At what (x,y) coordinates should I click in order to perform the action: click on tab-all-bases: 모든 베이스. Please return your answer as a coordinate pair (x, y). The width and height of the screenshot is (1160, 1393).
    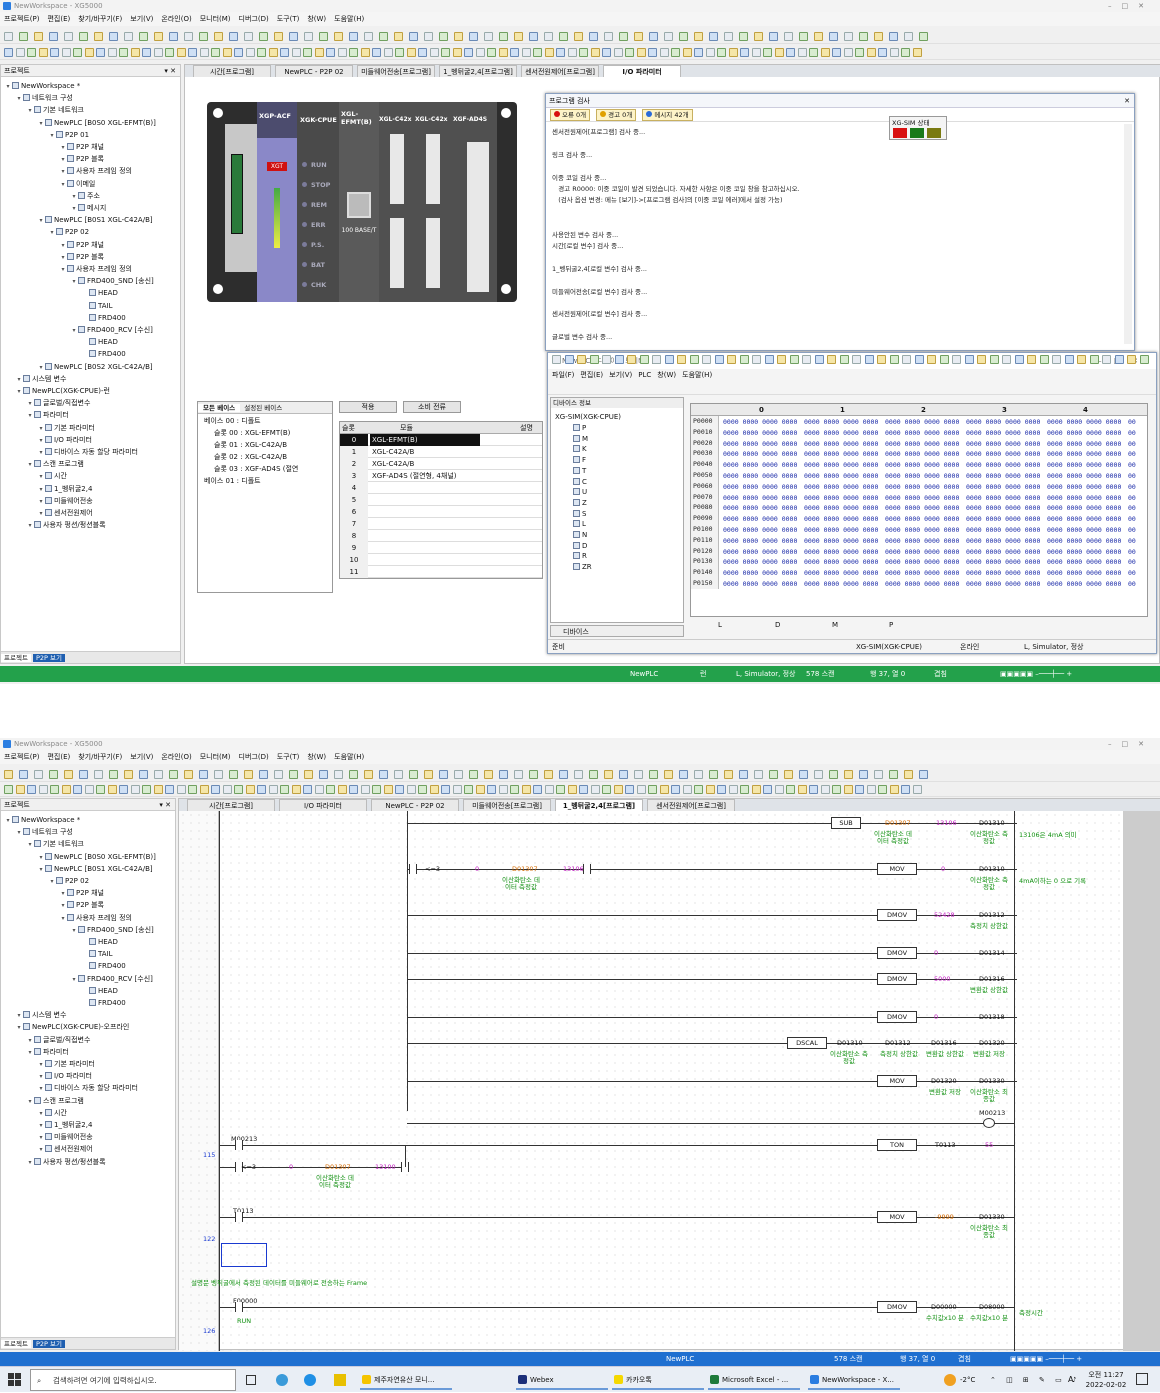
    Looking at the image, I should click on (219, 408).